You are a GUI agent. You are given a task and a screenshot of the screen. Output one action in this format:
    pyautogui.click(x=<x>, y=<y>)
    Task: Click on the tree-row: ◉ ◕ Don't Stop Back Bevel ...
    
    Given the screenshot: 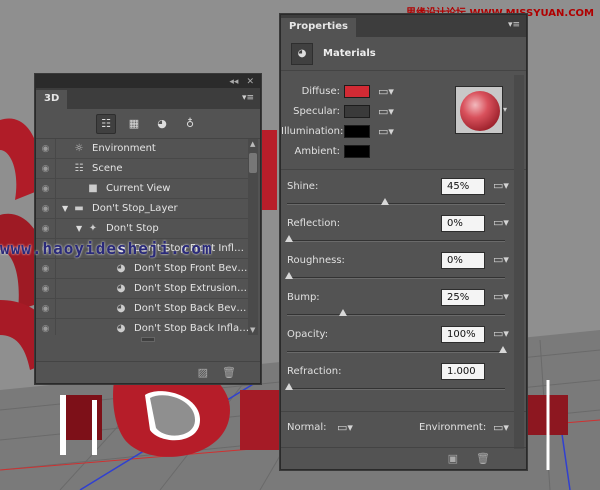 What is the action you would take?
    pyautogui.click(x=143, y=308)
    